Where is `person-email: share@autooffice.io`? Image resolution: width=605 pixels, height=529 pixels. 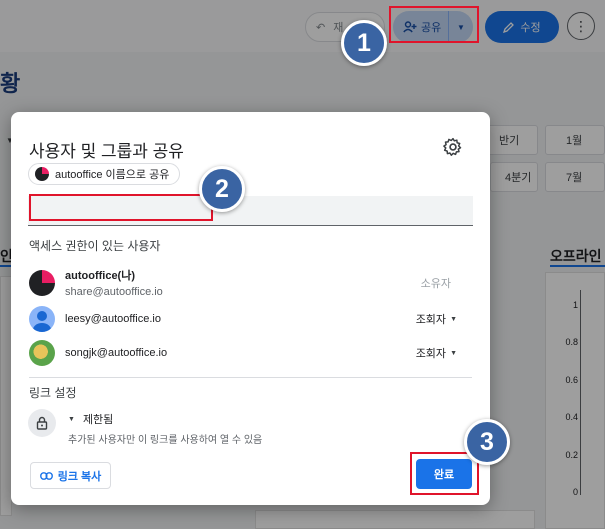
person-email: share@autooffice.io is located at coordinates (114, 292).